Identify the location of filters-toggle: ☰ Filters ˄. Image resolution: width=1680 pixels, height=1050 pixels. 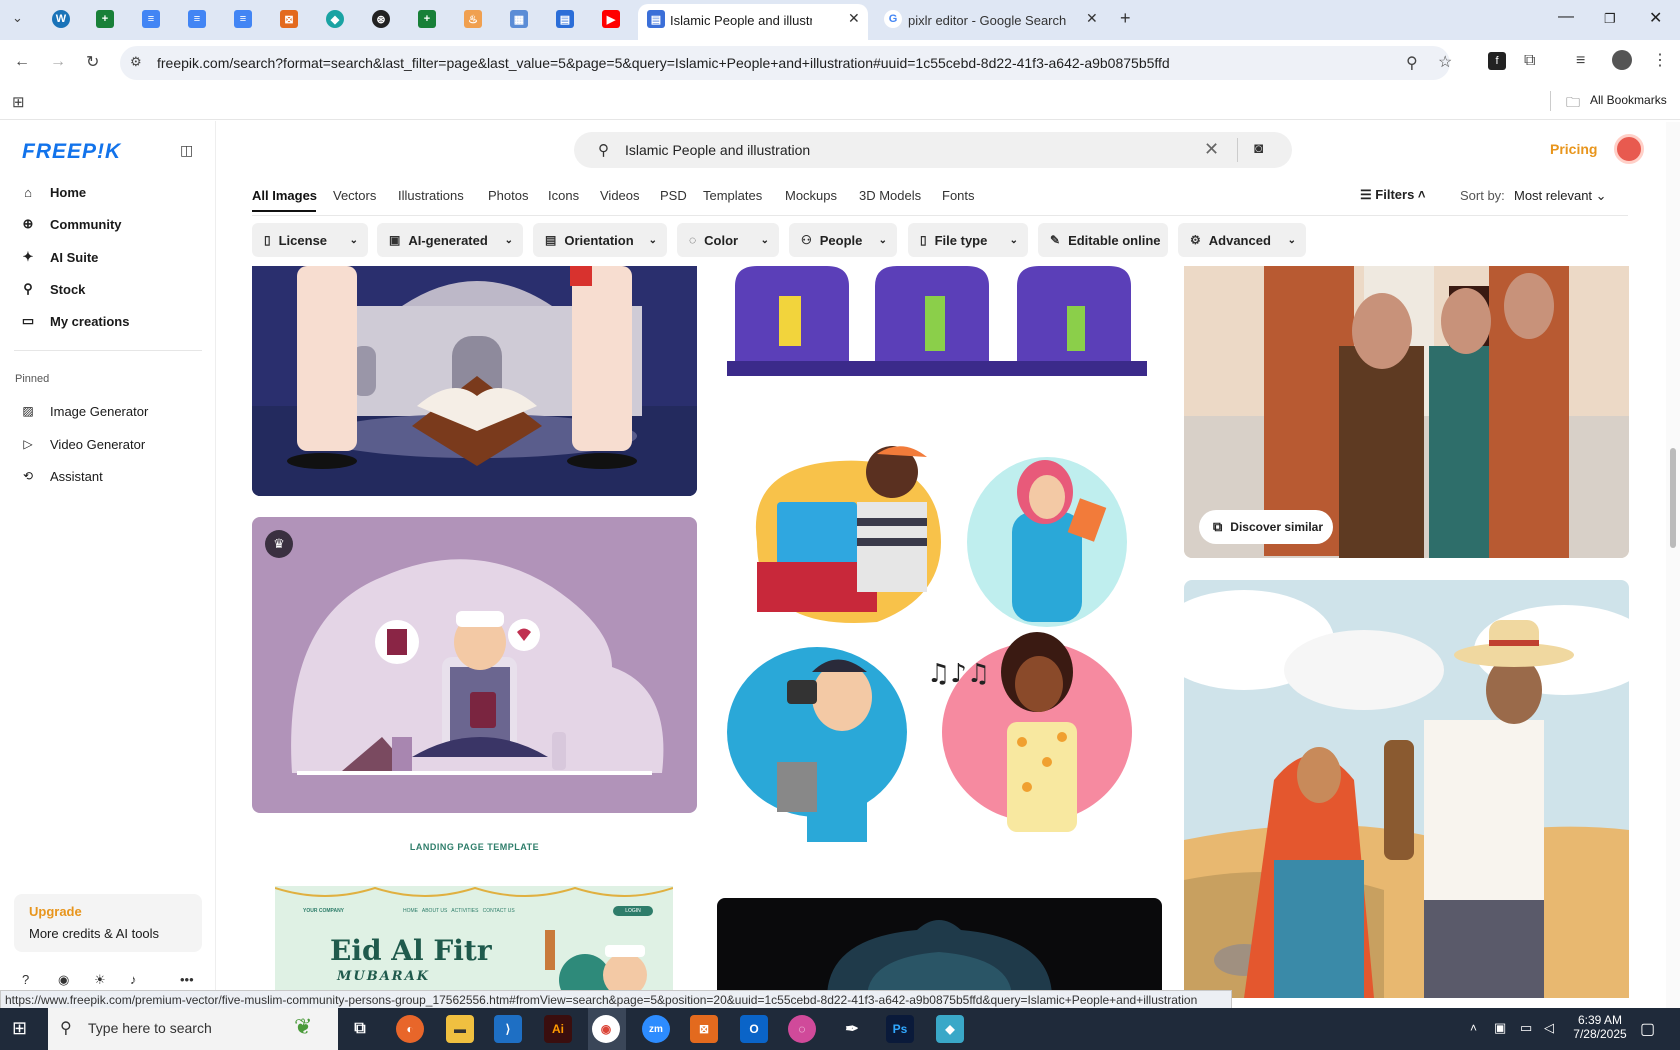
(1393, 195).